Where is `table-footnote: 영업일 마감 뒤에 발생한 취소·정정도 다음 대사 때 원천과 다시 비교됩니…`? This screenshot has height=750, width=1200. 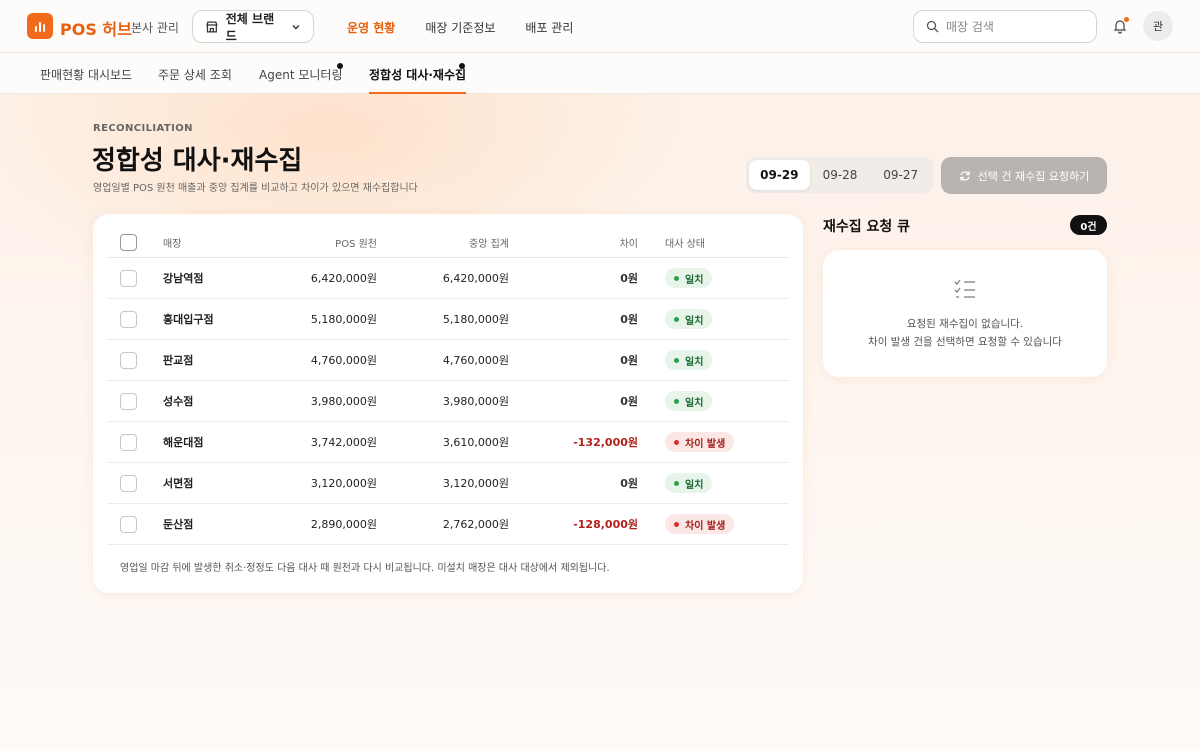
table-footnote: 영업일 마감 뒤에 발생한 취소·정정도 다음 대사 때 원천과 다시 비교됩니… is located at coordinates (365, 568).